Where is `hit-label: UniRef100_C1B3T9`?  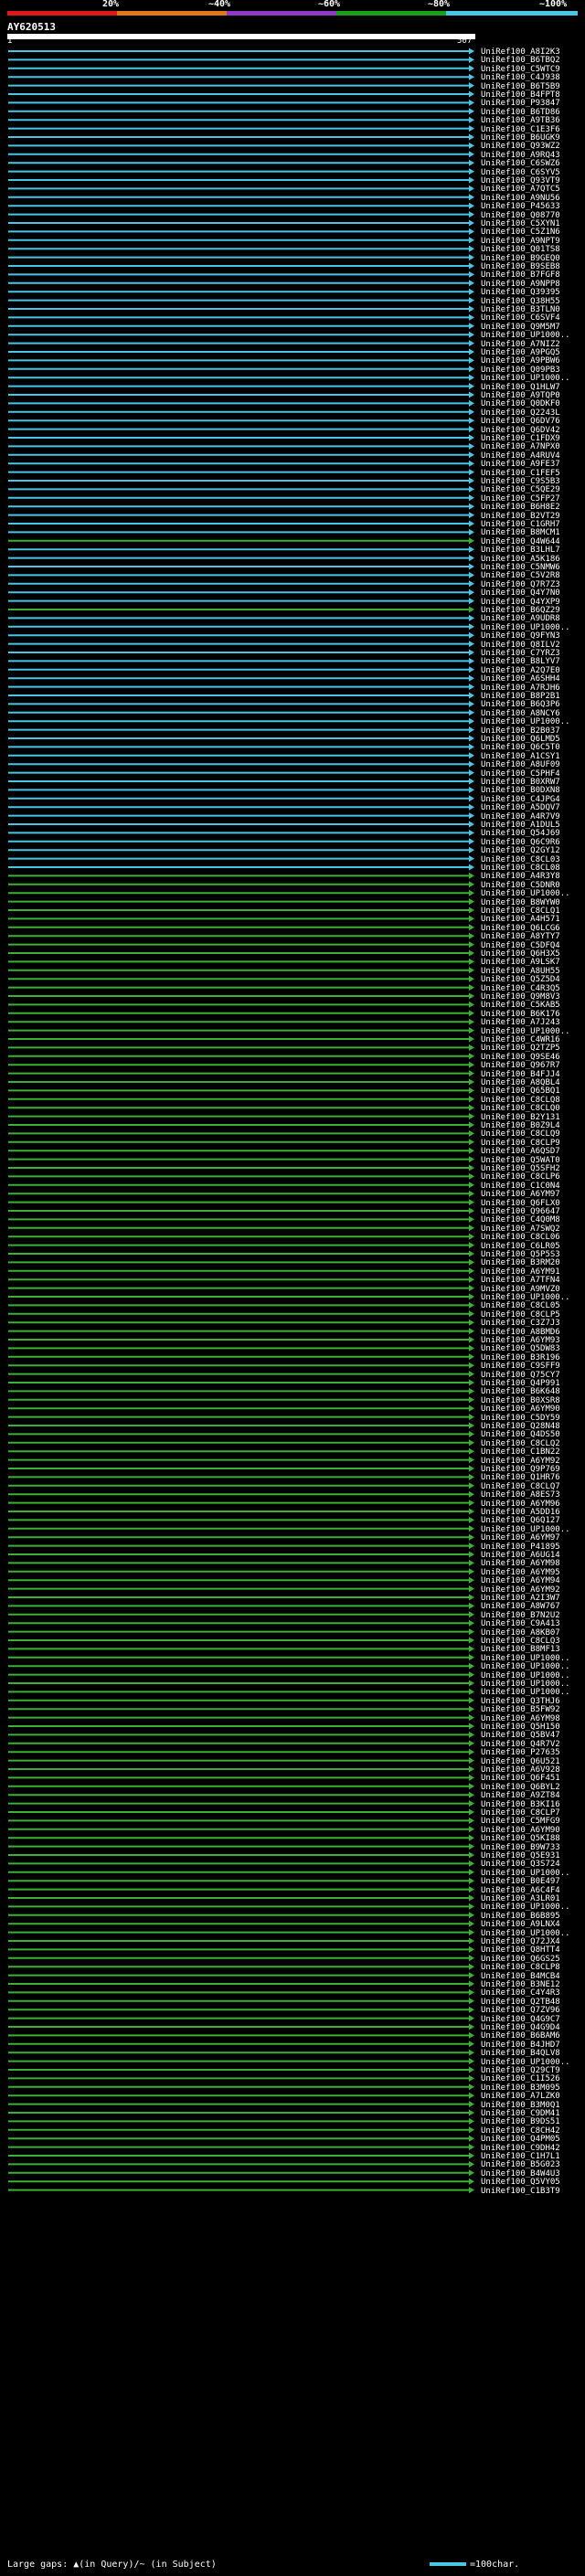 hit-label: UniRef100_C1B3T9 is located at coordinates (520, 2191).